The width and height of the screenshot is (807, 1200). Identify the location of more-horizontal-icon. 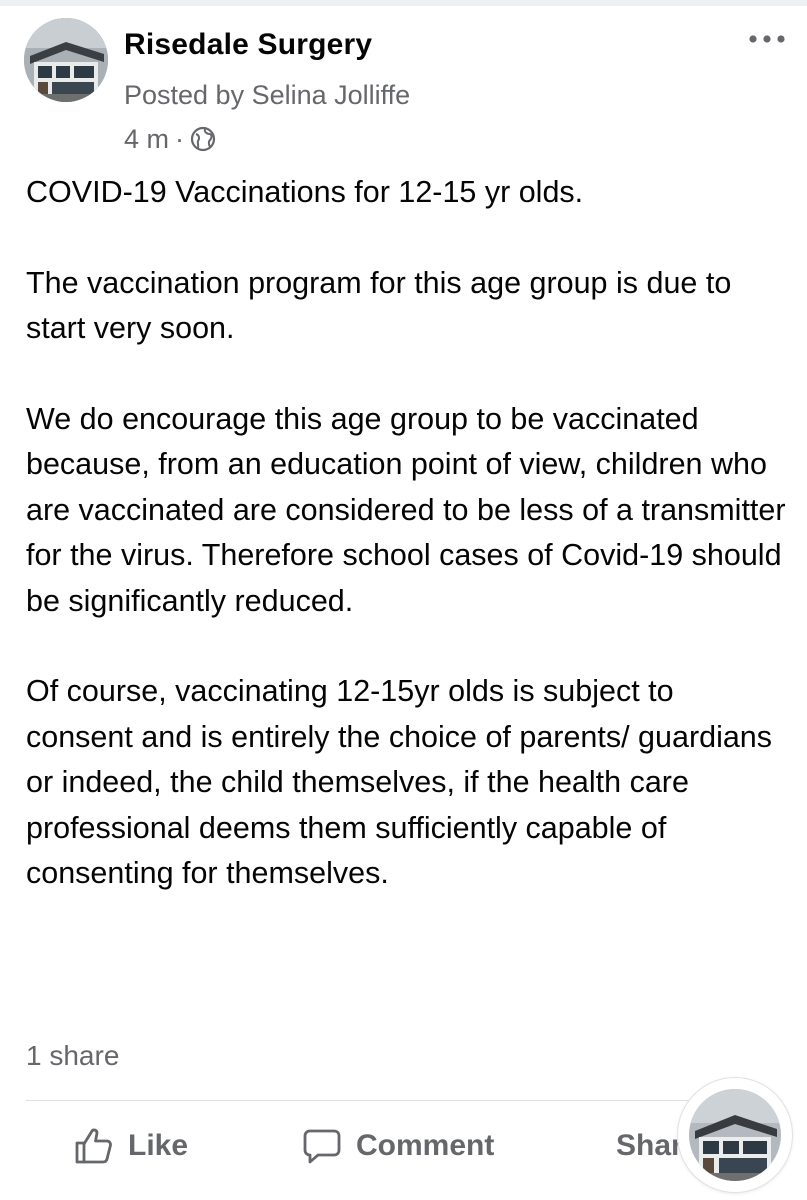
(767, 39).